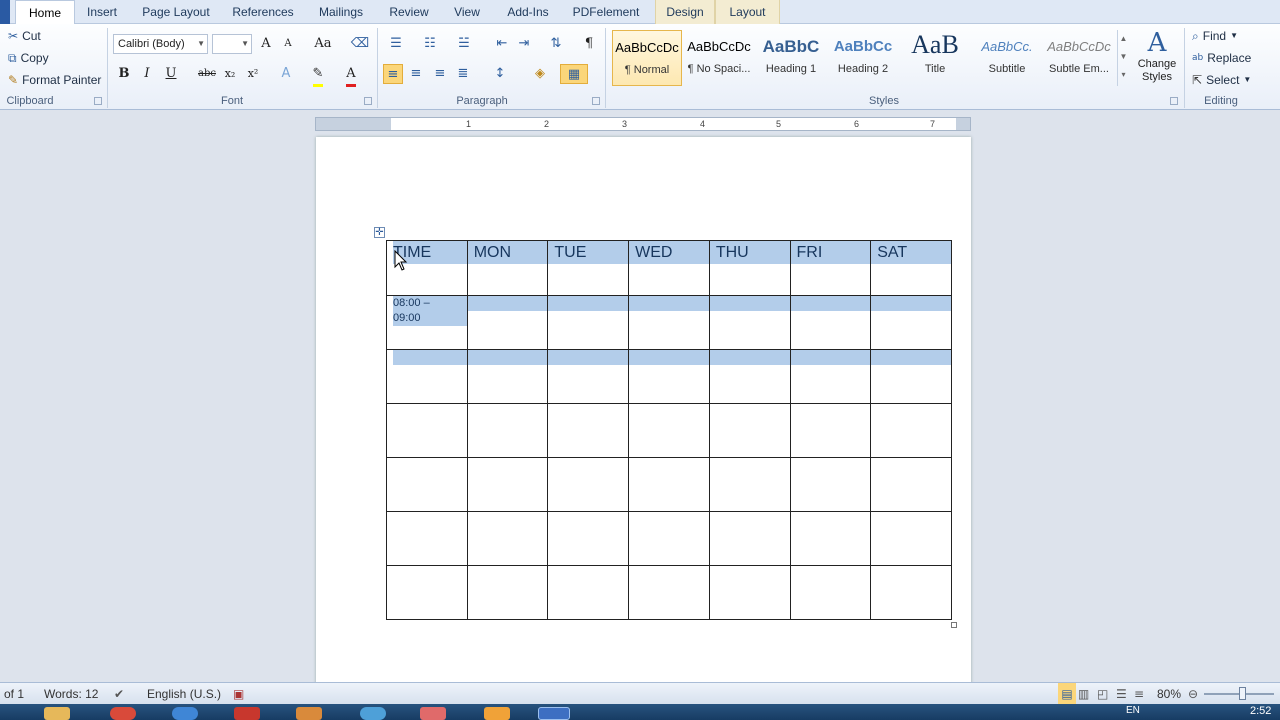 This screenshot has height=720, width=1280. What do you see at coordinates (263, 12) in the screenshot?
I see `tab-references: References` at bounding box center [263, 12].